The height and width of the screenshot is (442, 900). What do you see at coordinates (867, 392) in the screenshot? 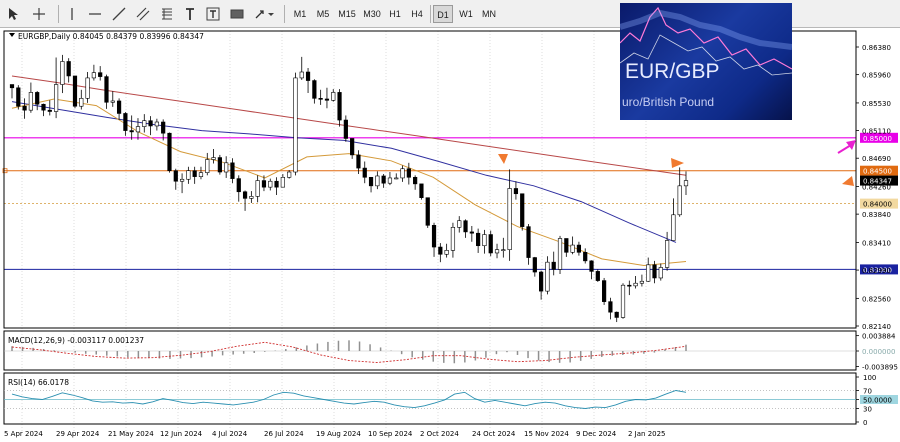
I see `rsi-tick-label: 70` at bounding box center [867, 392].